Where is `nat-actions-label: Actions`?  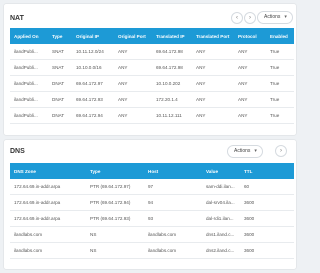
nat-actions-label: Actions is located at coordinates (272, 17).